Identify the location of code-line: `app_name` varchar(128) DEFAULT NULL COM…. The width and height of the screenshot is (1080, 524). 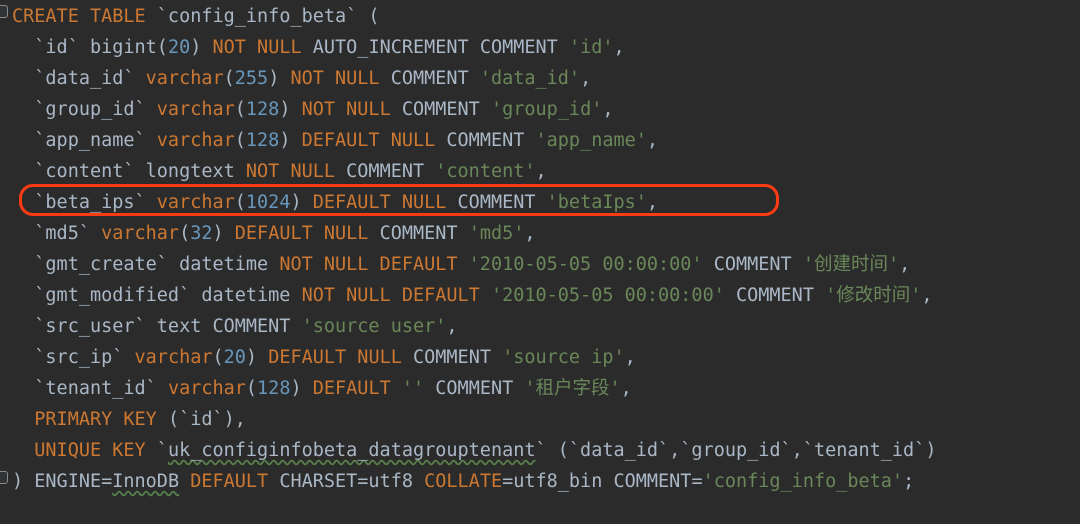
(540, 140).